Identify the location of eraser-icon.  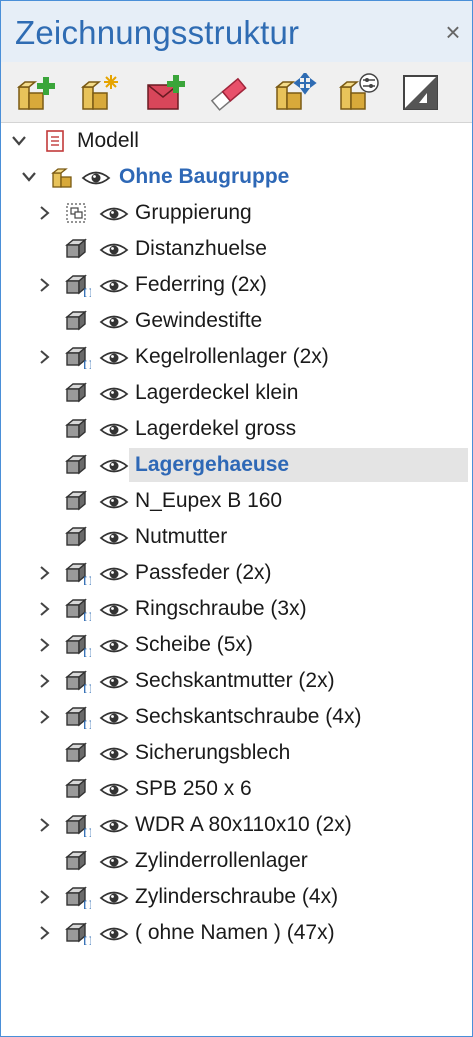
(228, 94).